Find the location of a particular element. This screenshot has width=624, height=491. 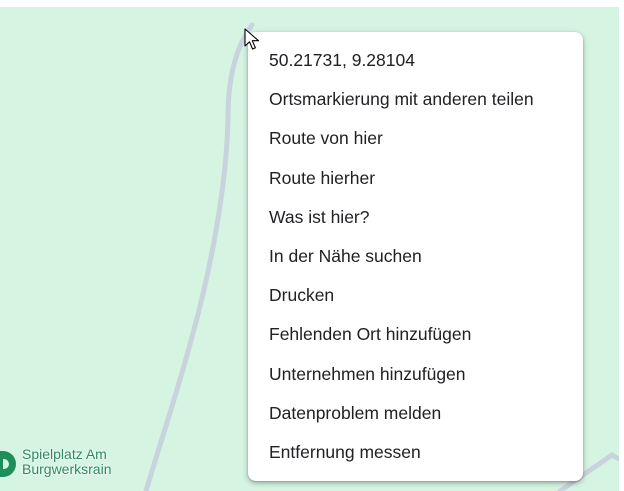

poi-label: Spielplatz Am Burgwerksrain is located at coordinates (66, 462).